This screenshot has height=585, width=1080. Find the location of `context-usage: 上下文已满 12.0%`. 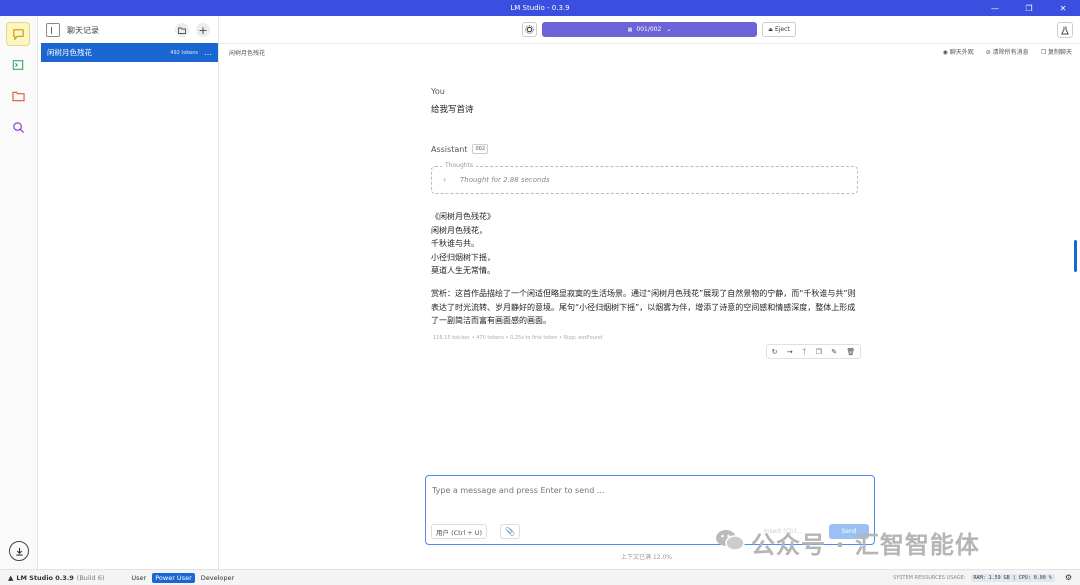

context-usage: 上下文已满 12.0% is located at coordinates (646, 557).